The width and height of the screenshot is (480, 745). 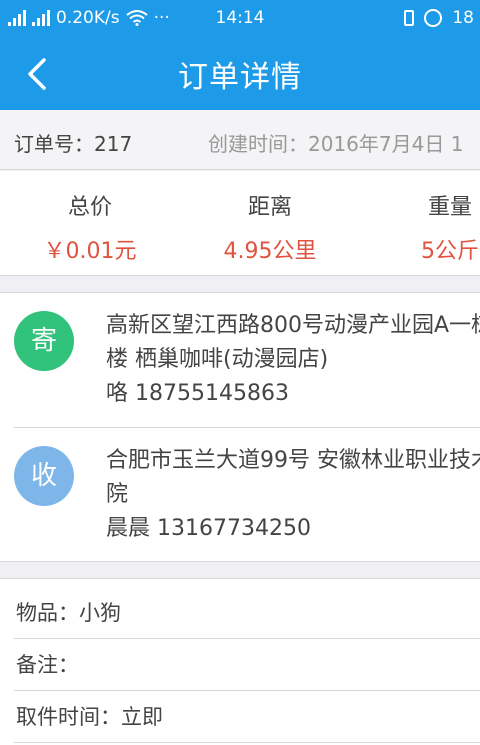 What do you see at coordinates (90, 227) in the screenshot?
I see `stat-total-price: 总价 ￥0.01元` at bounding box center [90, 227].